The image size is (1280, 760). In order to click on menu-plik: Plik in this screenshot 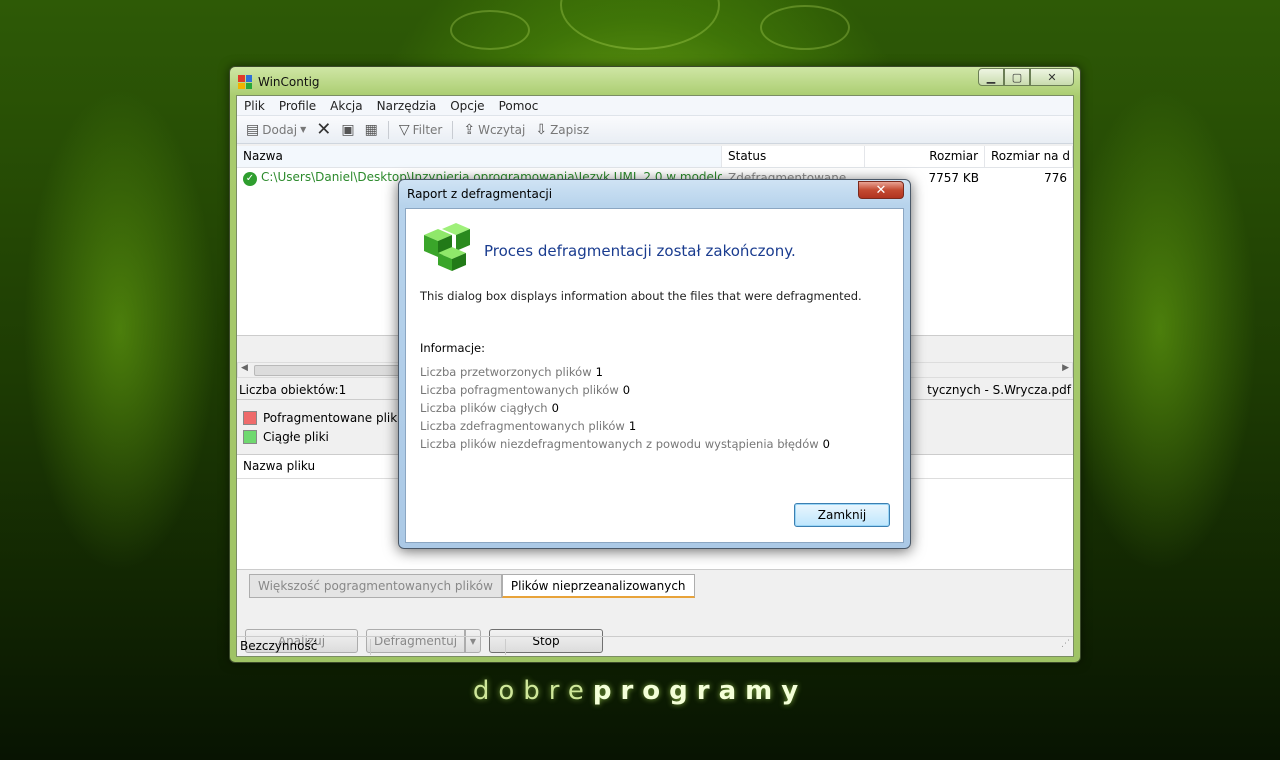, I will do `click(254, 106)`.